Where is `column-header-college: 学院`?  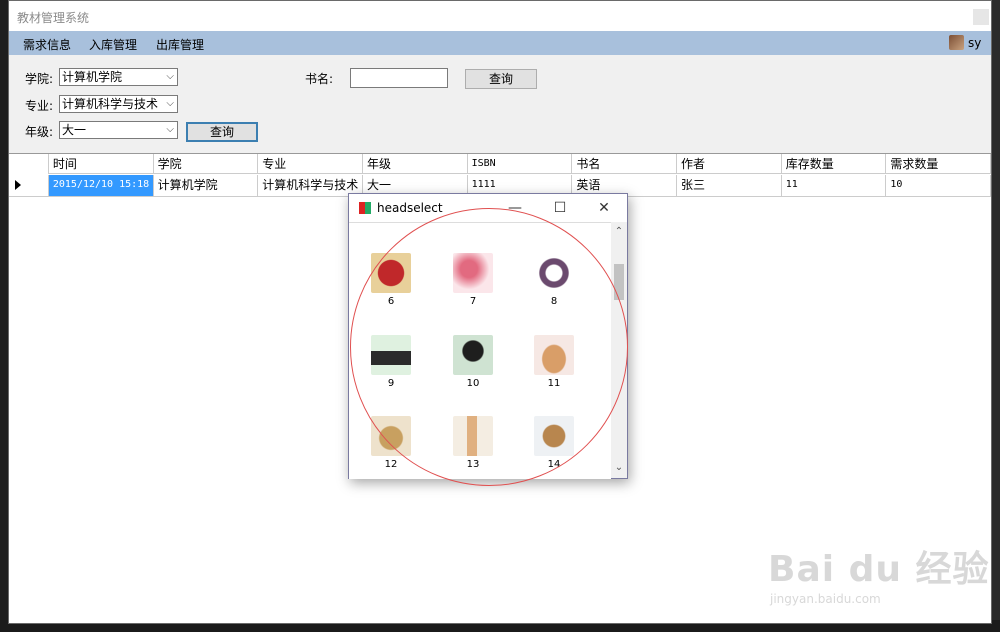 column-header-college: 学院 is located at coordinates (206, 164).